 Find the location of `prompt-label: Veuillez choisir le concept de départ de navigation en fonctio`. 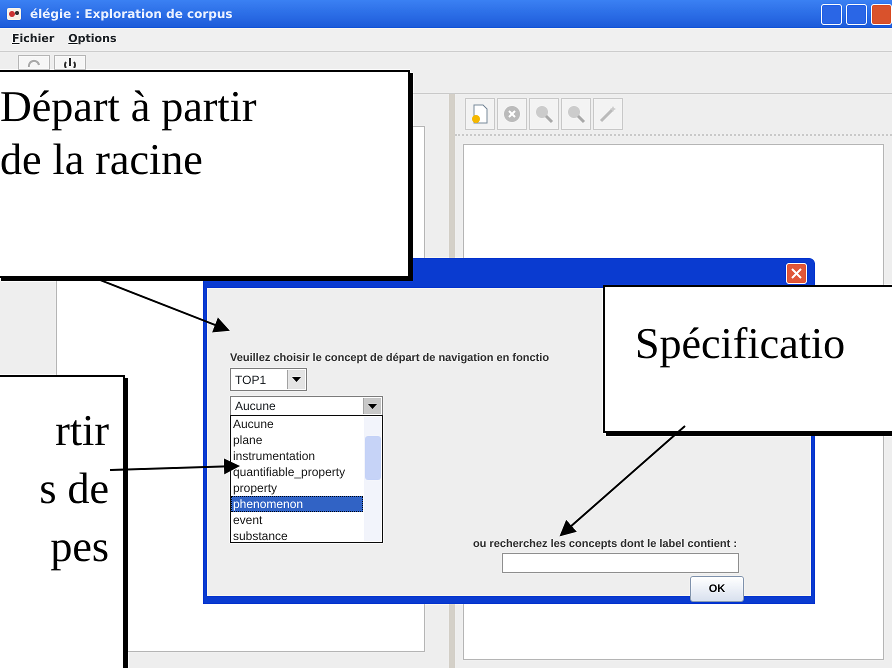

prompt-label: Veuillez choisir le concept de départ de navigation en fonctio is located at coordinates (390, 358).